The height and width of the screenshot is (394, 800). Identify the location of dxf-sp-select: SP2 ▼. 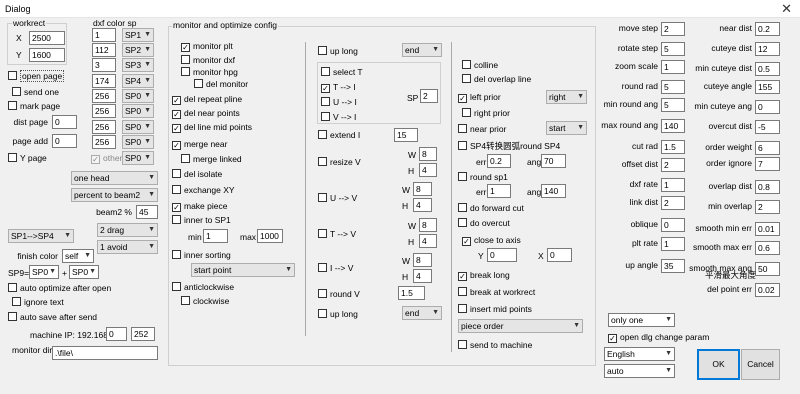
(138, 50).